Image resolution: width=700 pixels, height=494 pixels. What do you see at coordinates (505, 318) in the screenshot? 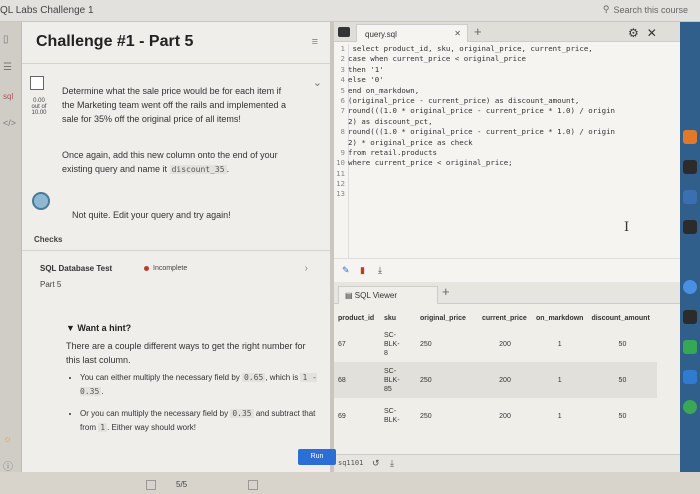
I see `column-header: current_price` at bounding box center [505, 318].